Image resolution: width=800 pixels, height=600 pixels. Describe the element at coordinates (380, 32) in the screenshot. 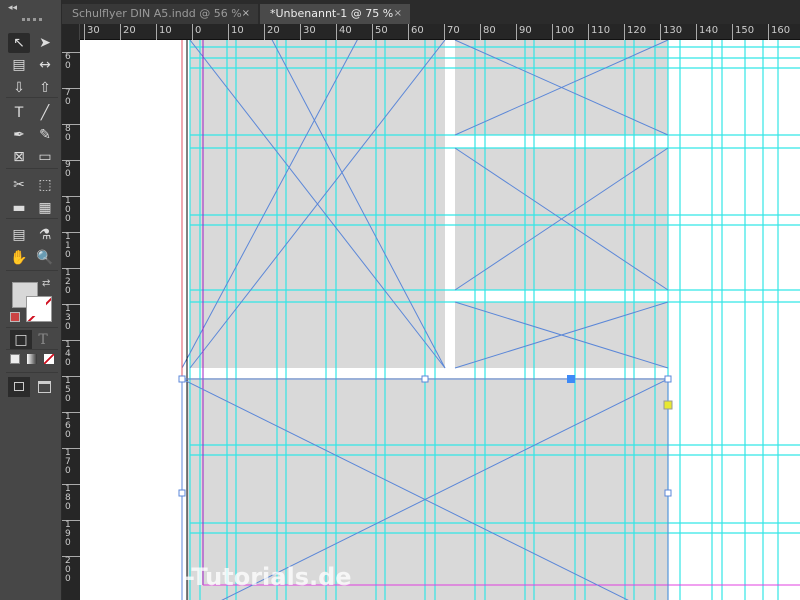

I see `ruler-label: 50` at that location.